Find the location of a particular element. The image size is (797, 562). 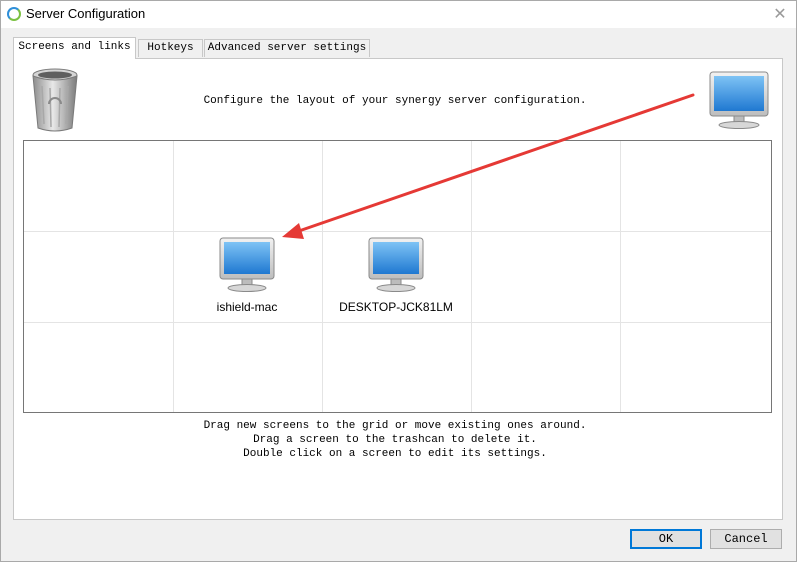

title-bar: Server Configuration ✕ is located at coordinates (398, 14).